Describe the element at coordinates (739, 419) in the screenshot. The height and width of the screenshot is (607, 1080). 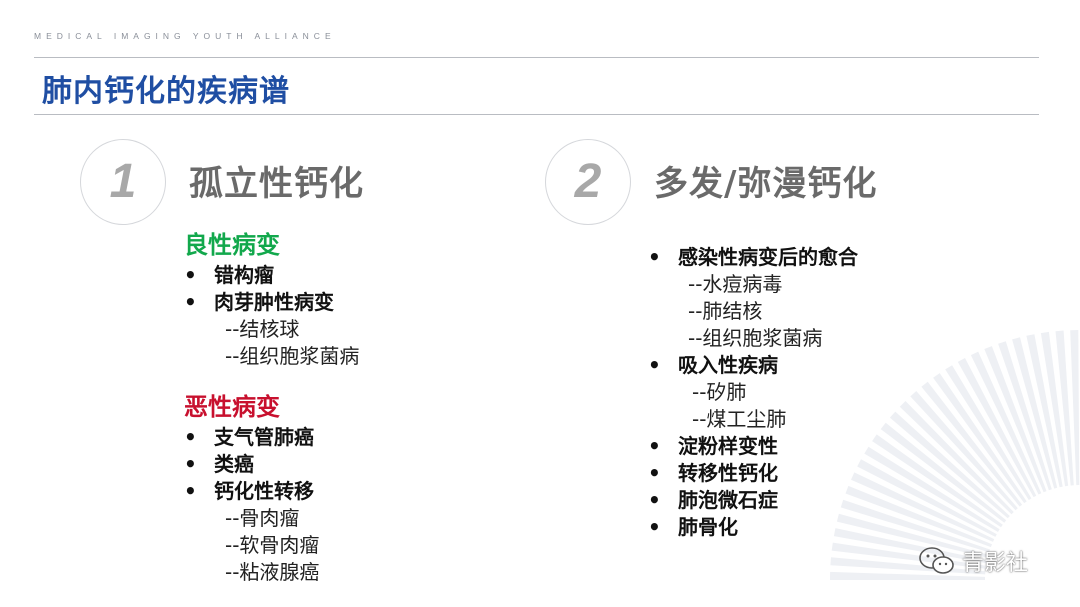
I see `list-subitem: --煤工尘肺` at that location.